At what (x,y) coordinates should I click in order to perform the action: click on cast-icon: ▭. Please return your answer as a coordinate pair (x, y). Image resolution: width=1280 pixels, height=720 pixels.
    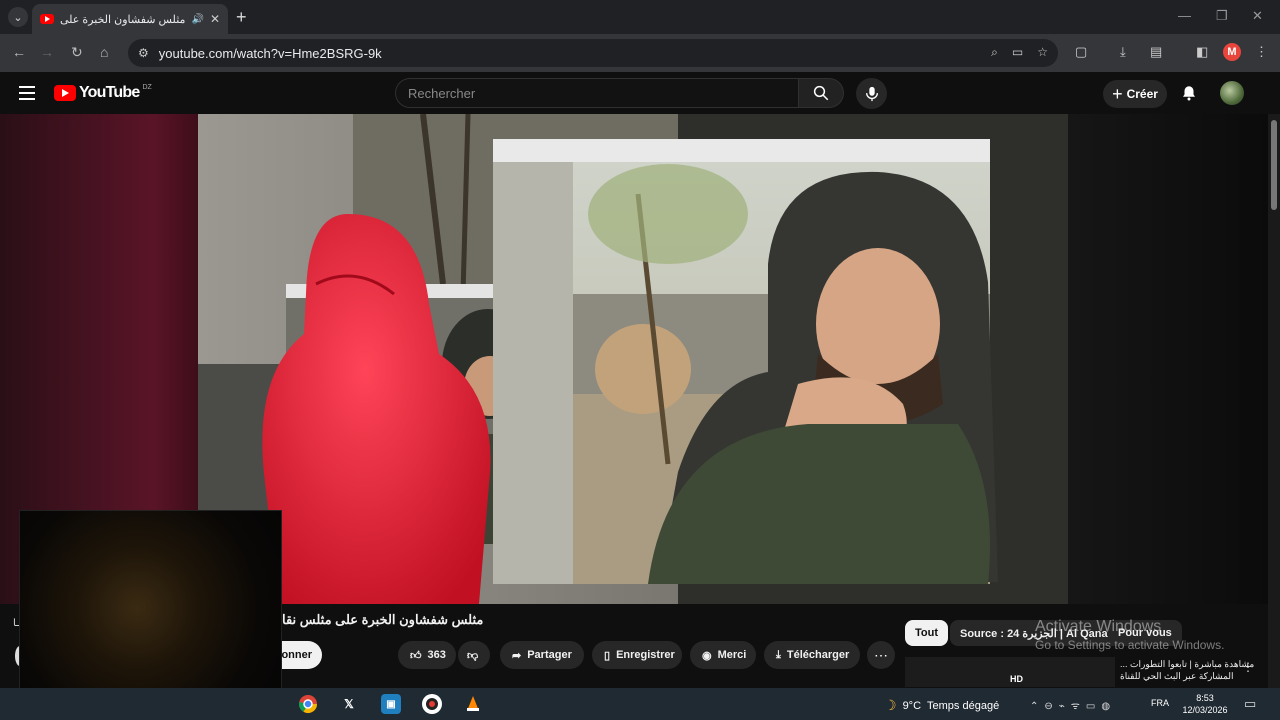
    Looking at the image, I should click on (1017, 52).